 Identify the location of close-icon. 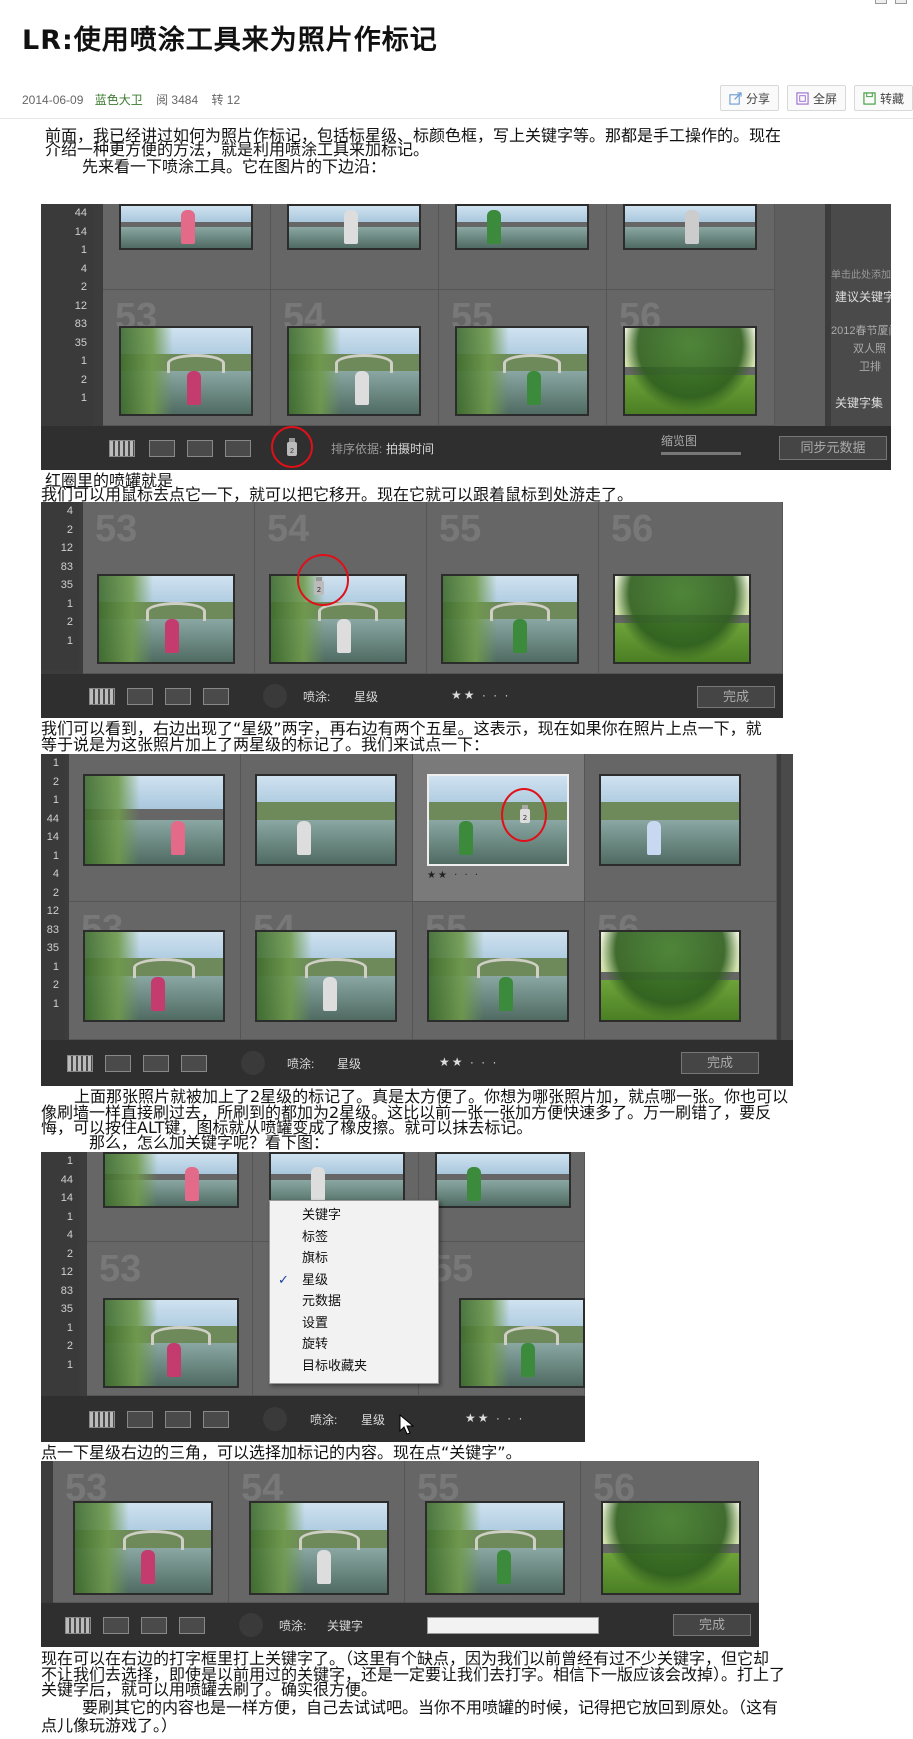
(901, 2).